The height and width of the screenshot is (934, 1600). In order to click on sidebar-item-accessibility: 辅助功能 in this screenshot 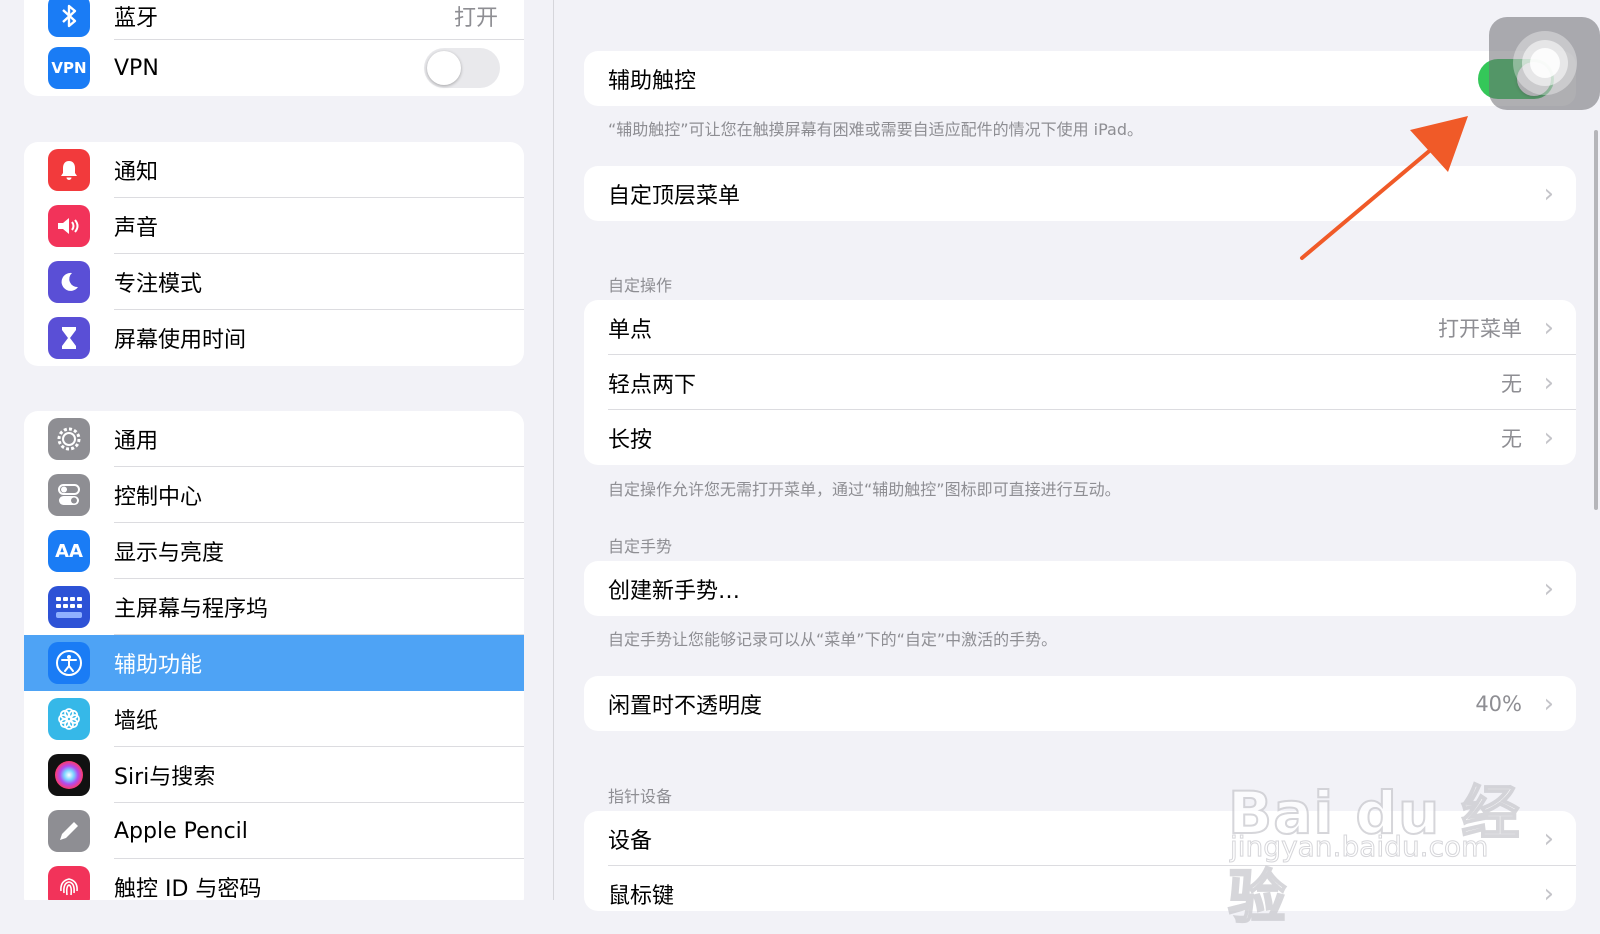, I will do `click(274, 663)`.